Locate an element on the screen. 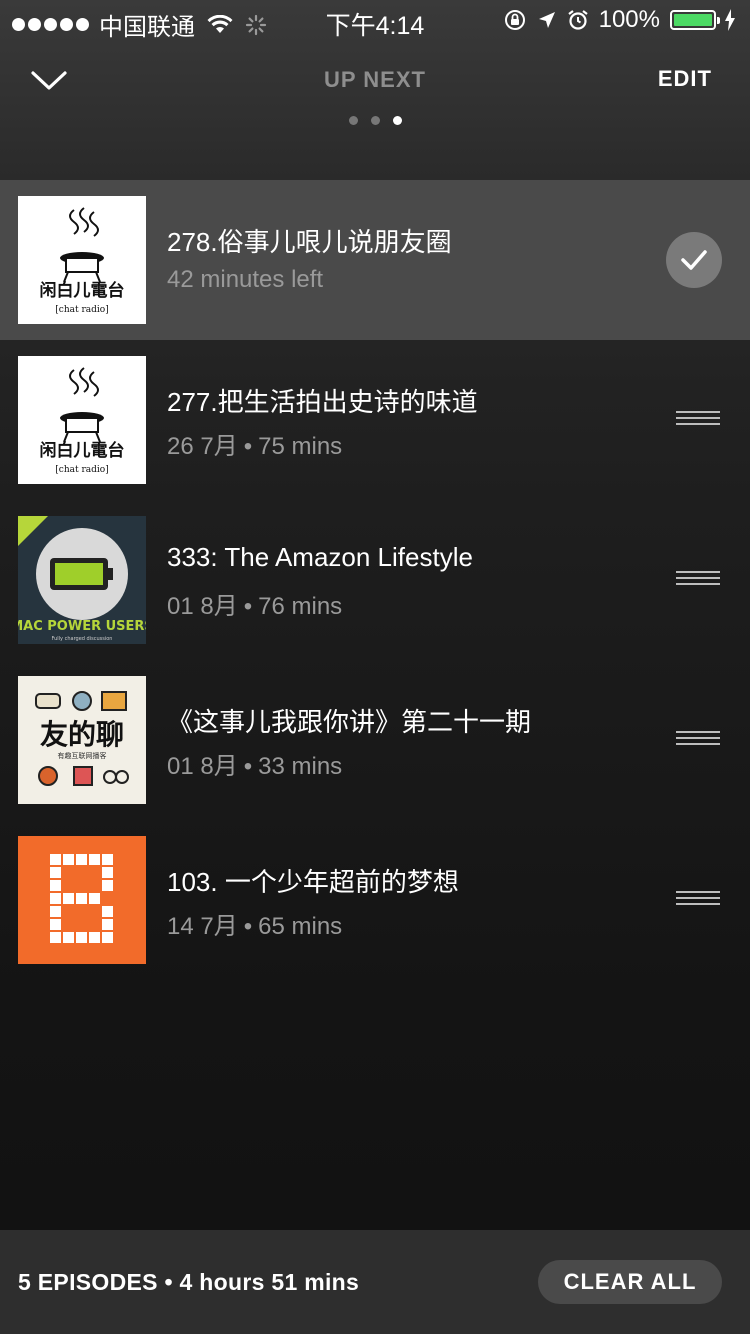 This screenshot has height=1334, width=750. episode-duration: 75 mins is located at coordinates (300, 446).